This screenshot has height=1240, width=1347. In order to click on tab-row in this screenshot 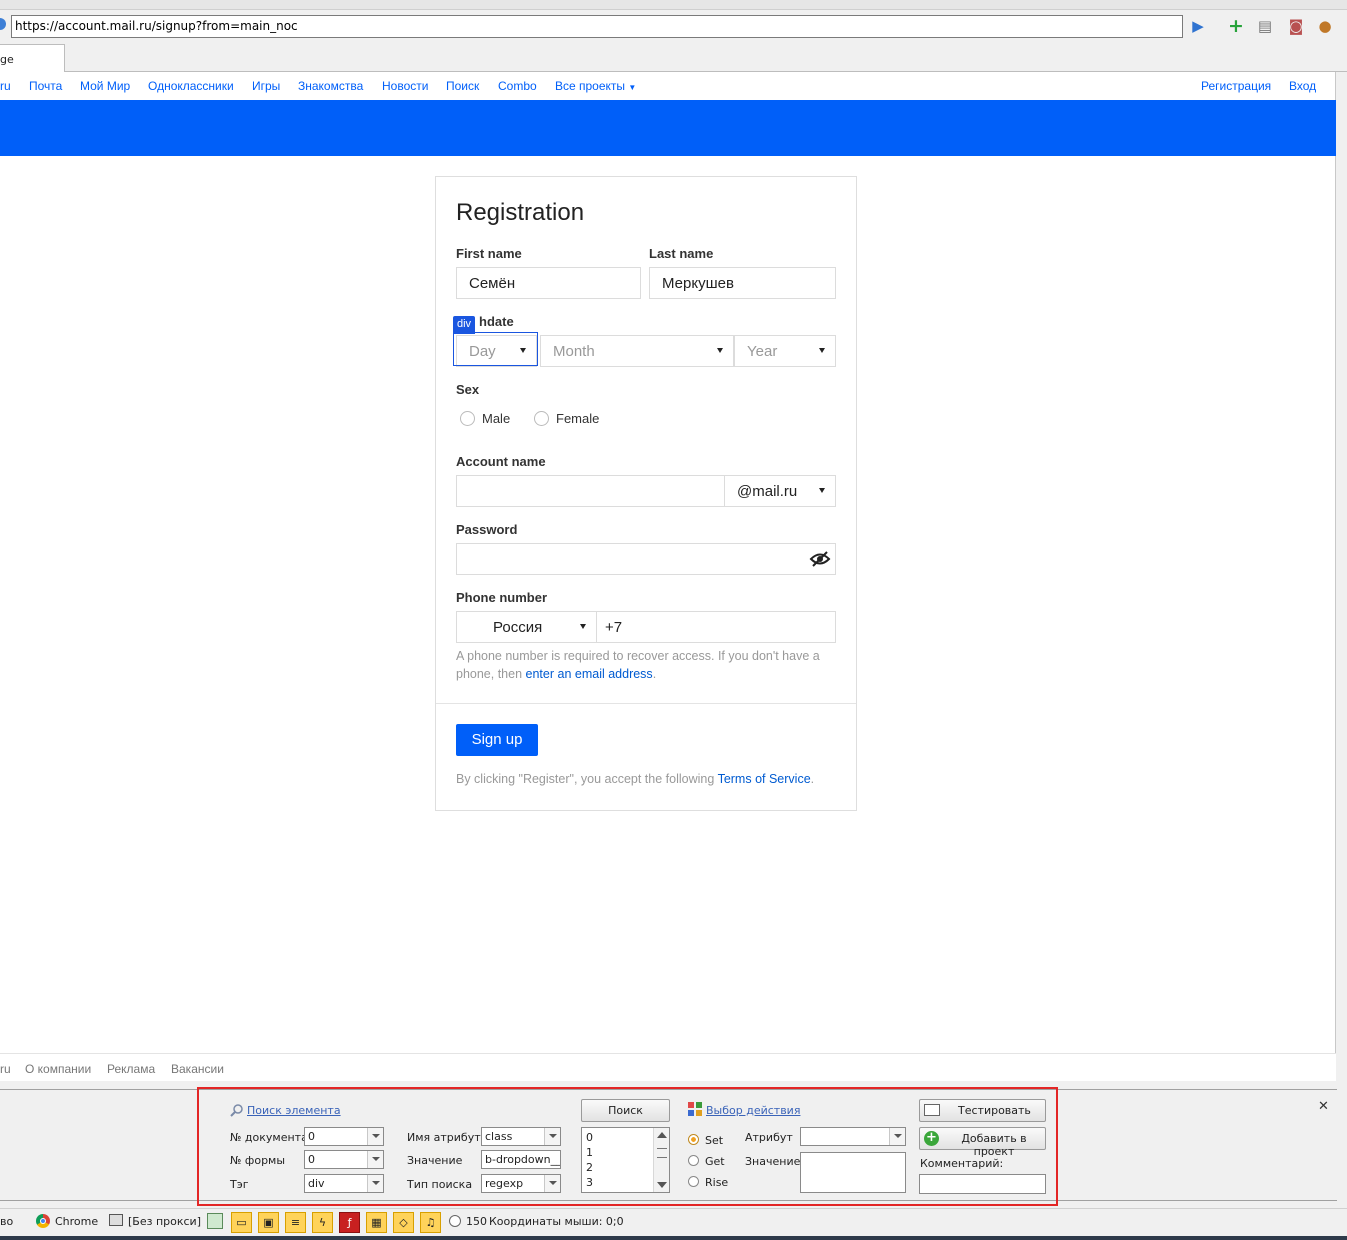, I will do `click(673, 58)`.